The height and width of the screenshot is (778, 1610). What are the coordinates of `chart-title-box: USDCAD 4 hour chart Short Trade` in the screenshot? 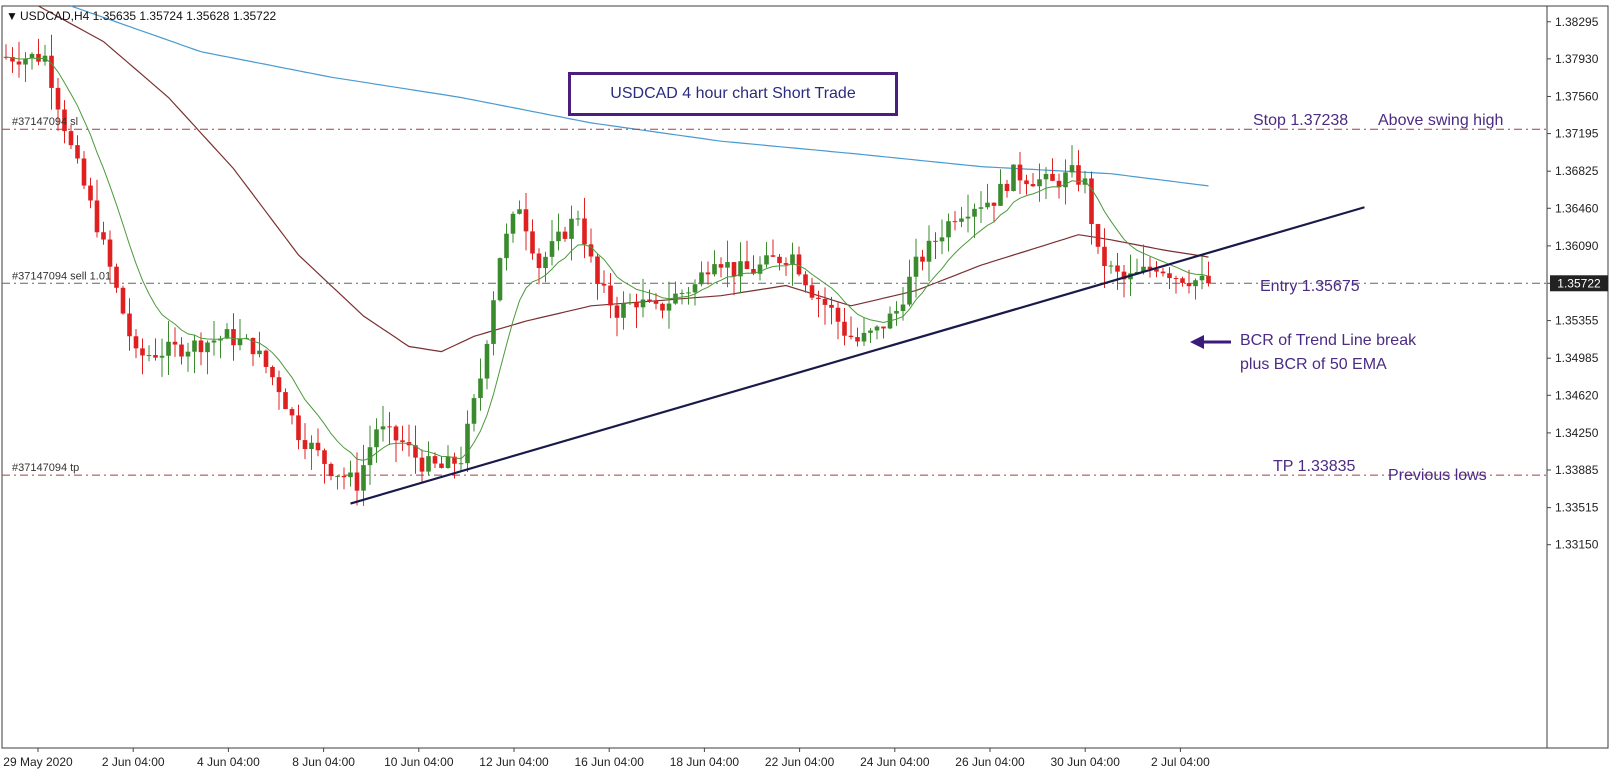 It's located at (733, 94).